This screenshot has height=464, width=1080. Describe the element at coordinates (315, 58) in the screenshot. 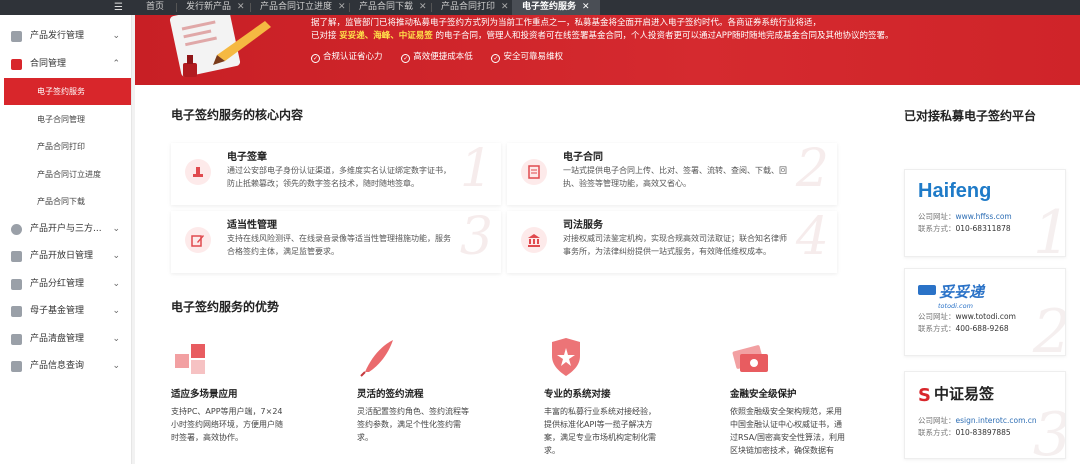

I see `check-circle-icon: ✓` at that location.